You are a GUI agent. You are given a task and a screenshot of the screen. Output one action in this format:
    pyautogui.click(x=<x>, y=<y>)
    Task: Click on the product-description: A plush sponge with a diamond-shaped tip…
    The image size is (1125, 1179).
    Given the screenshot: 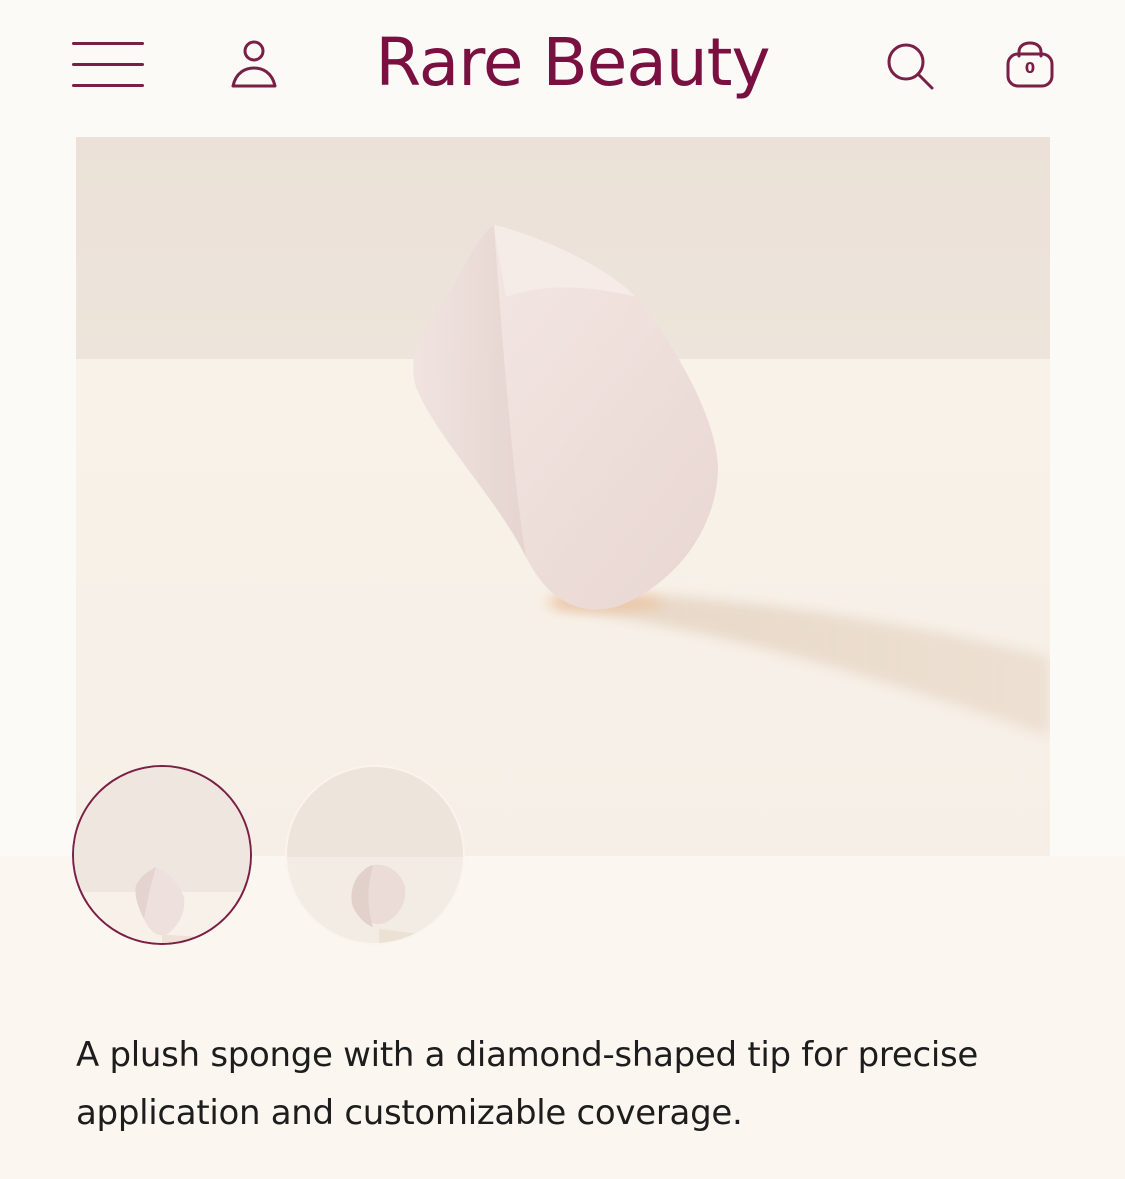 What is the action you would take?
    pyautogui.click(x=527, y=1084)
    